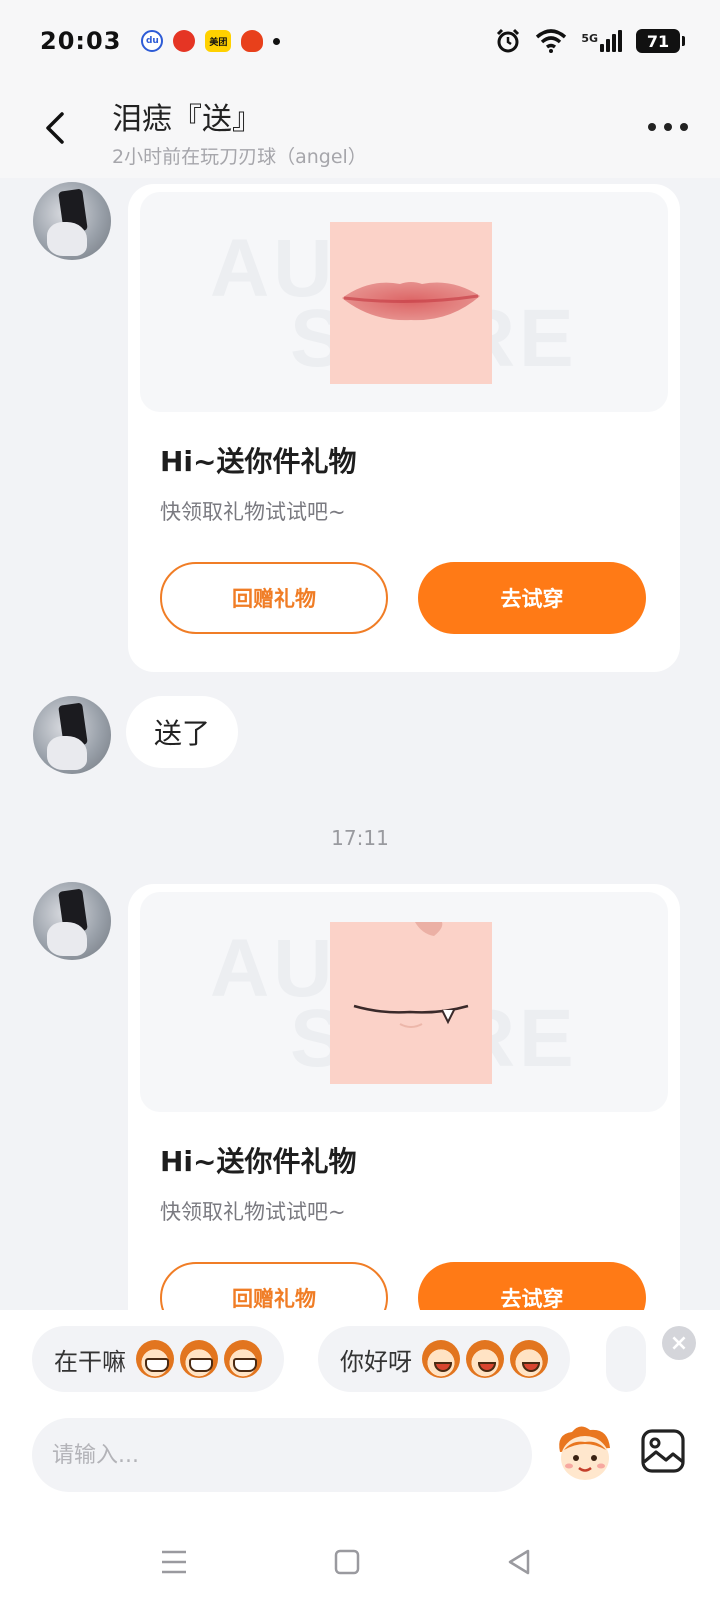 This screenshot has width=720, height=1604. I want to click on more-options-icon, so click(668, 127).